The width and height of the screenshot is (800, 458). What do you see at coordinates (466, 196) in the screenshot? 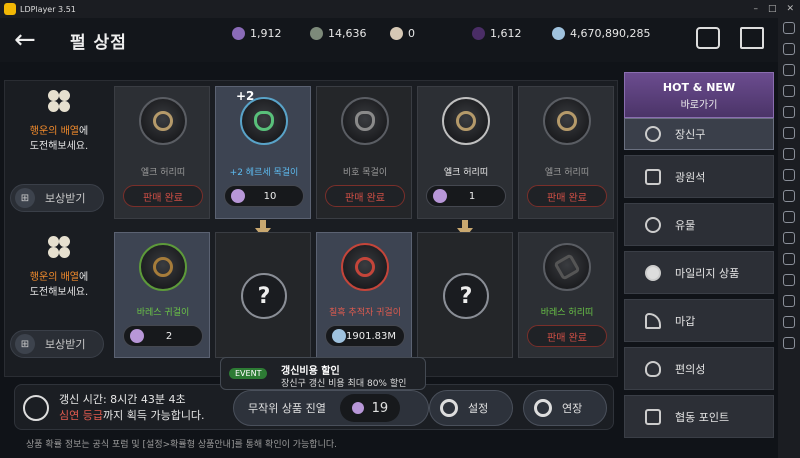
I see `price-button: 1` at bounding box center [466, 196].